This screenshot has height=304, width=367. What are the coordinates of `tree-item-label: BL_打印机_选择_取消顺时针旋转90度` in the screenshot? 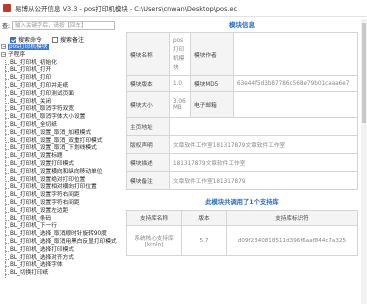 It's located at (58, 234).